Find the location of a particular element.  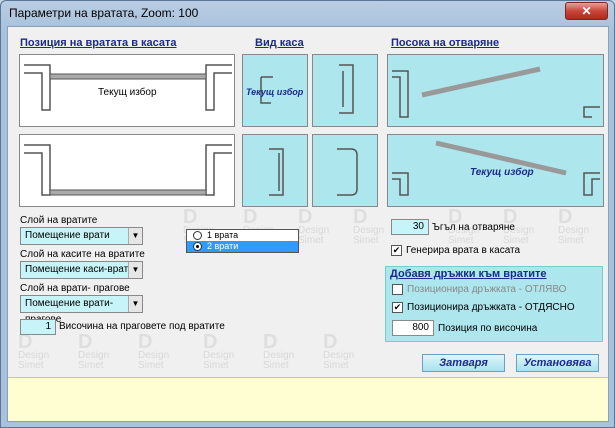

doors-layer-value: Помещение врати is located at coordinates (67, 235).